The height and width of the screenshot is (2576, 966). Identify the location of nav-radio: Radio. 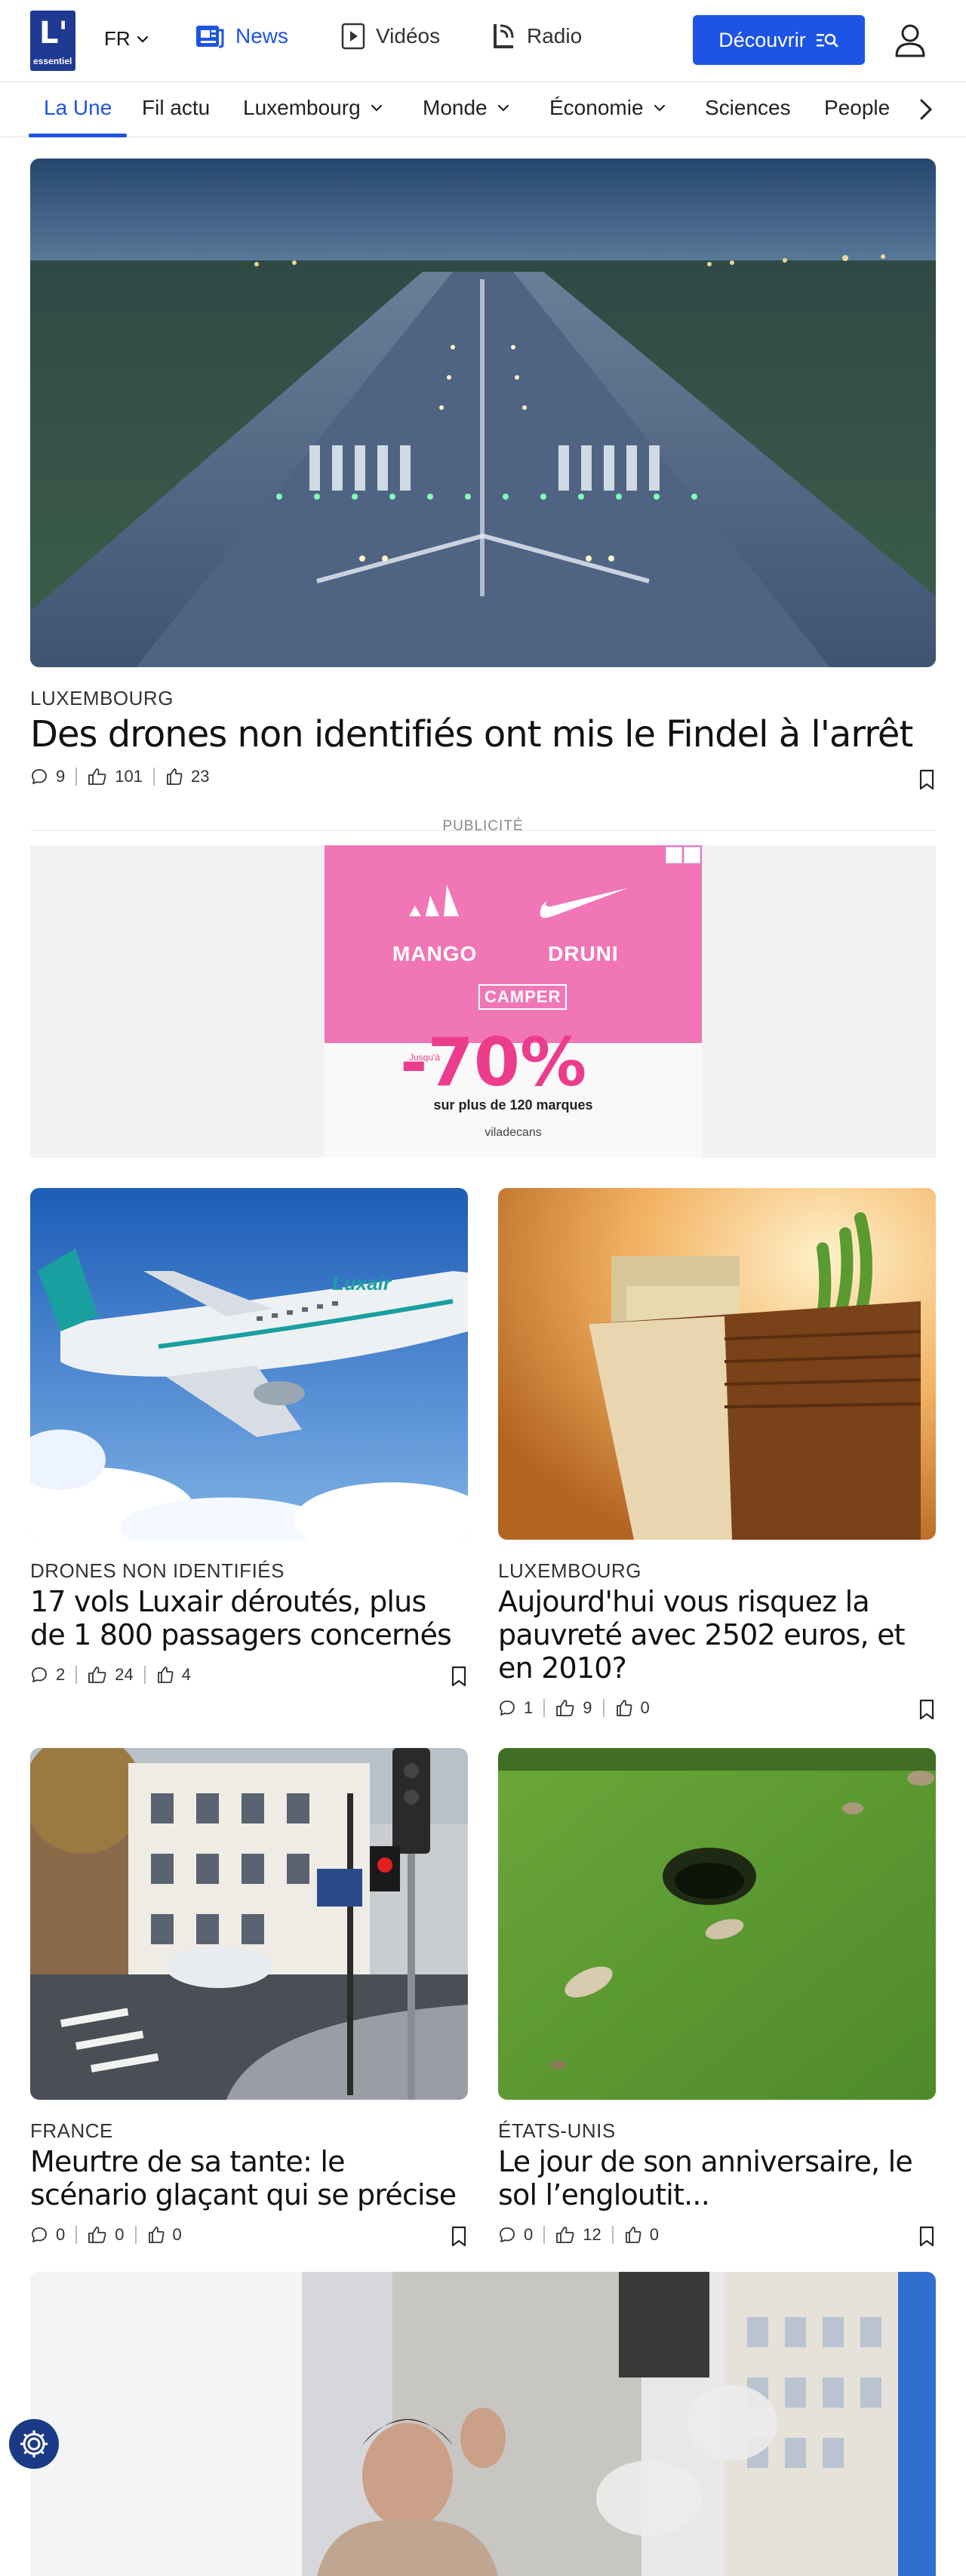
(537, 36).